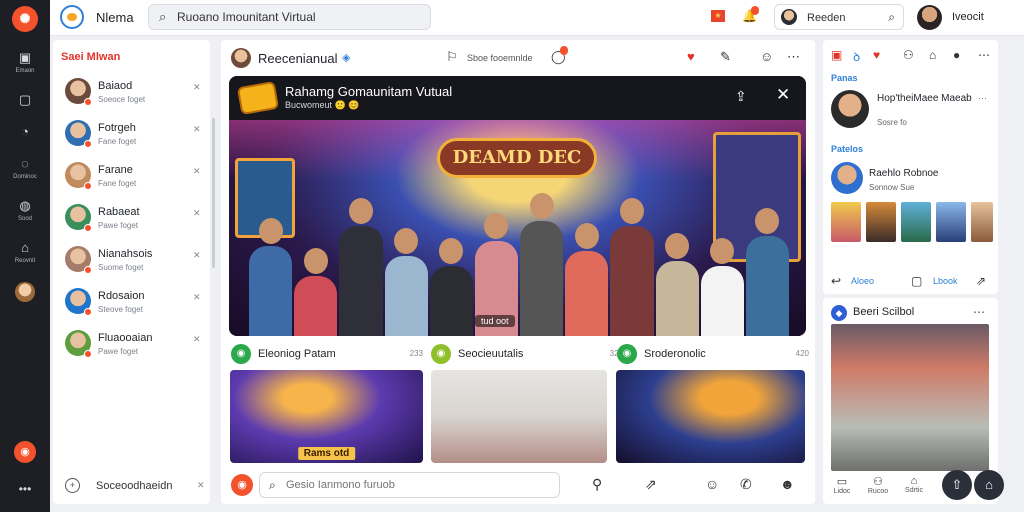 This screenshot has height=512, width=1024. What do you see at coordinates (135, 488) in the screenshot?
I see `contacts-footer: + Soceoodhaeidn ✕` at bounding box center [135, 488].